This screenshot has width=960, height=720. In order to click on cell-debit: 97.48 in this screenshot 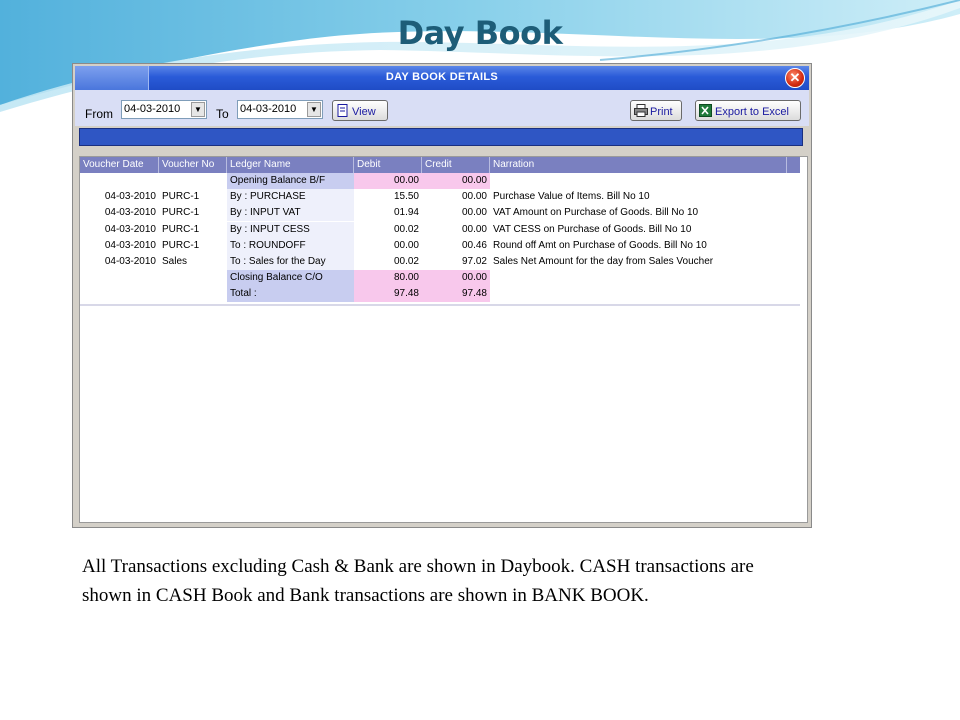, I will do `click(388, 294)`.